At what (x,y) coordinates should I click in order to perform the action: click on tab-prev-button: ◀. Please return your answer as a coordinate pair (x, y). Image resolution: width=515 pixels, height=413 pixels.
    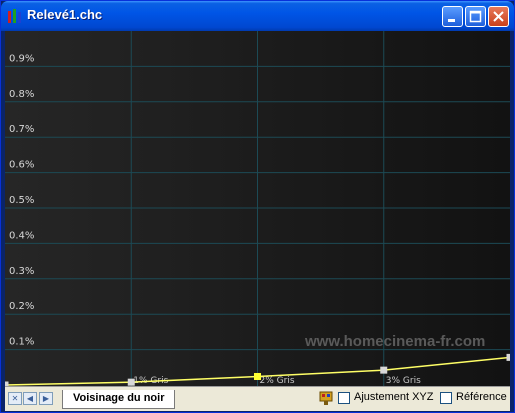
    Looking at the image, I should click on (30, 398).